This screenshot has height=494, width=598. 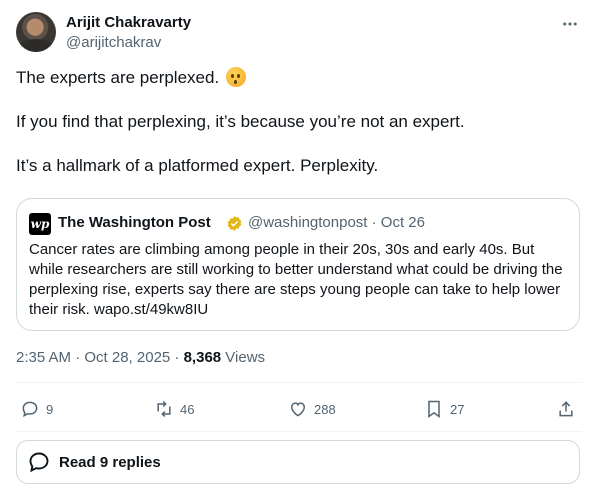 What do you see at coordinates (234, 223) in the screenshot?
I see `verified-badge-icon` at bounding box center [234, 223].